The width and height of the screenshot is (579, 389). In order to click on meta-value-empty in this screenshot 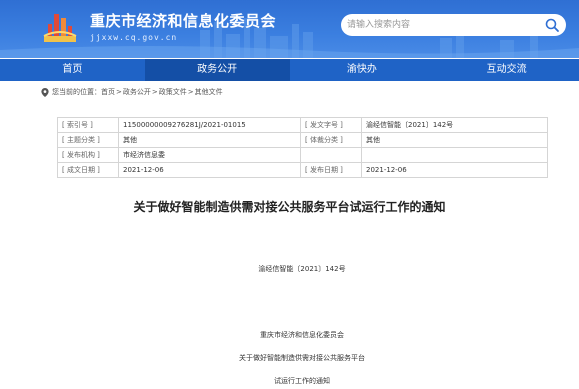, I will do `click(454, 155)`.